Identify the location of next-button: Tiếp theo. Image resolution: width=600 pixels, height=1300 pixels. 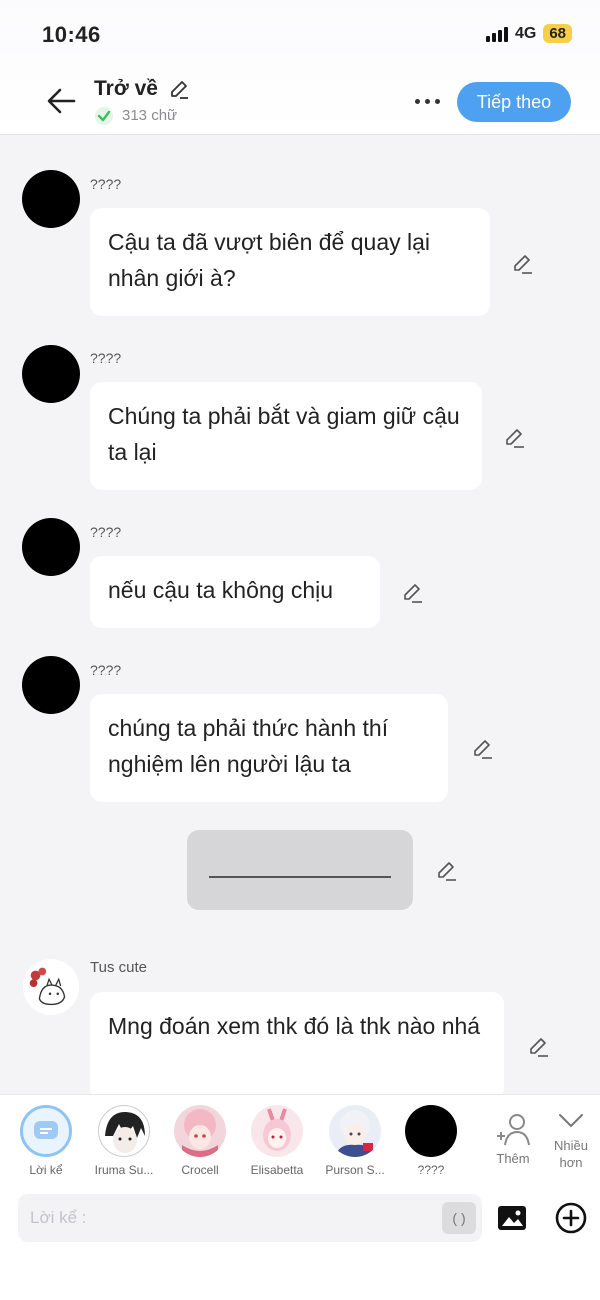
(514, 102).